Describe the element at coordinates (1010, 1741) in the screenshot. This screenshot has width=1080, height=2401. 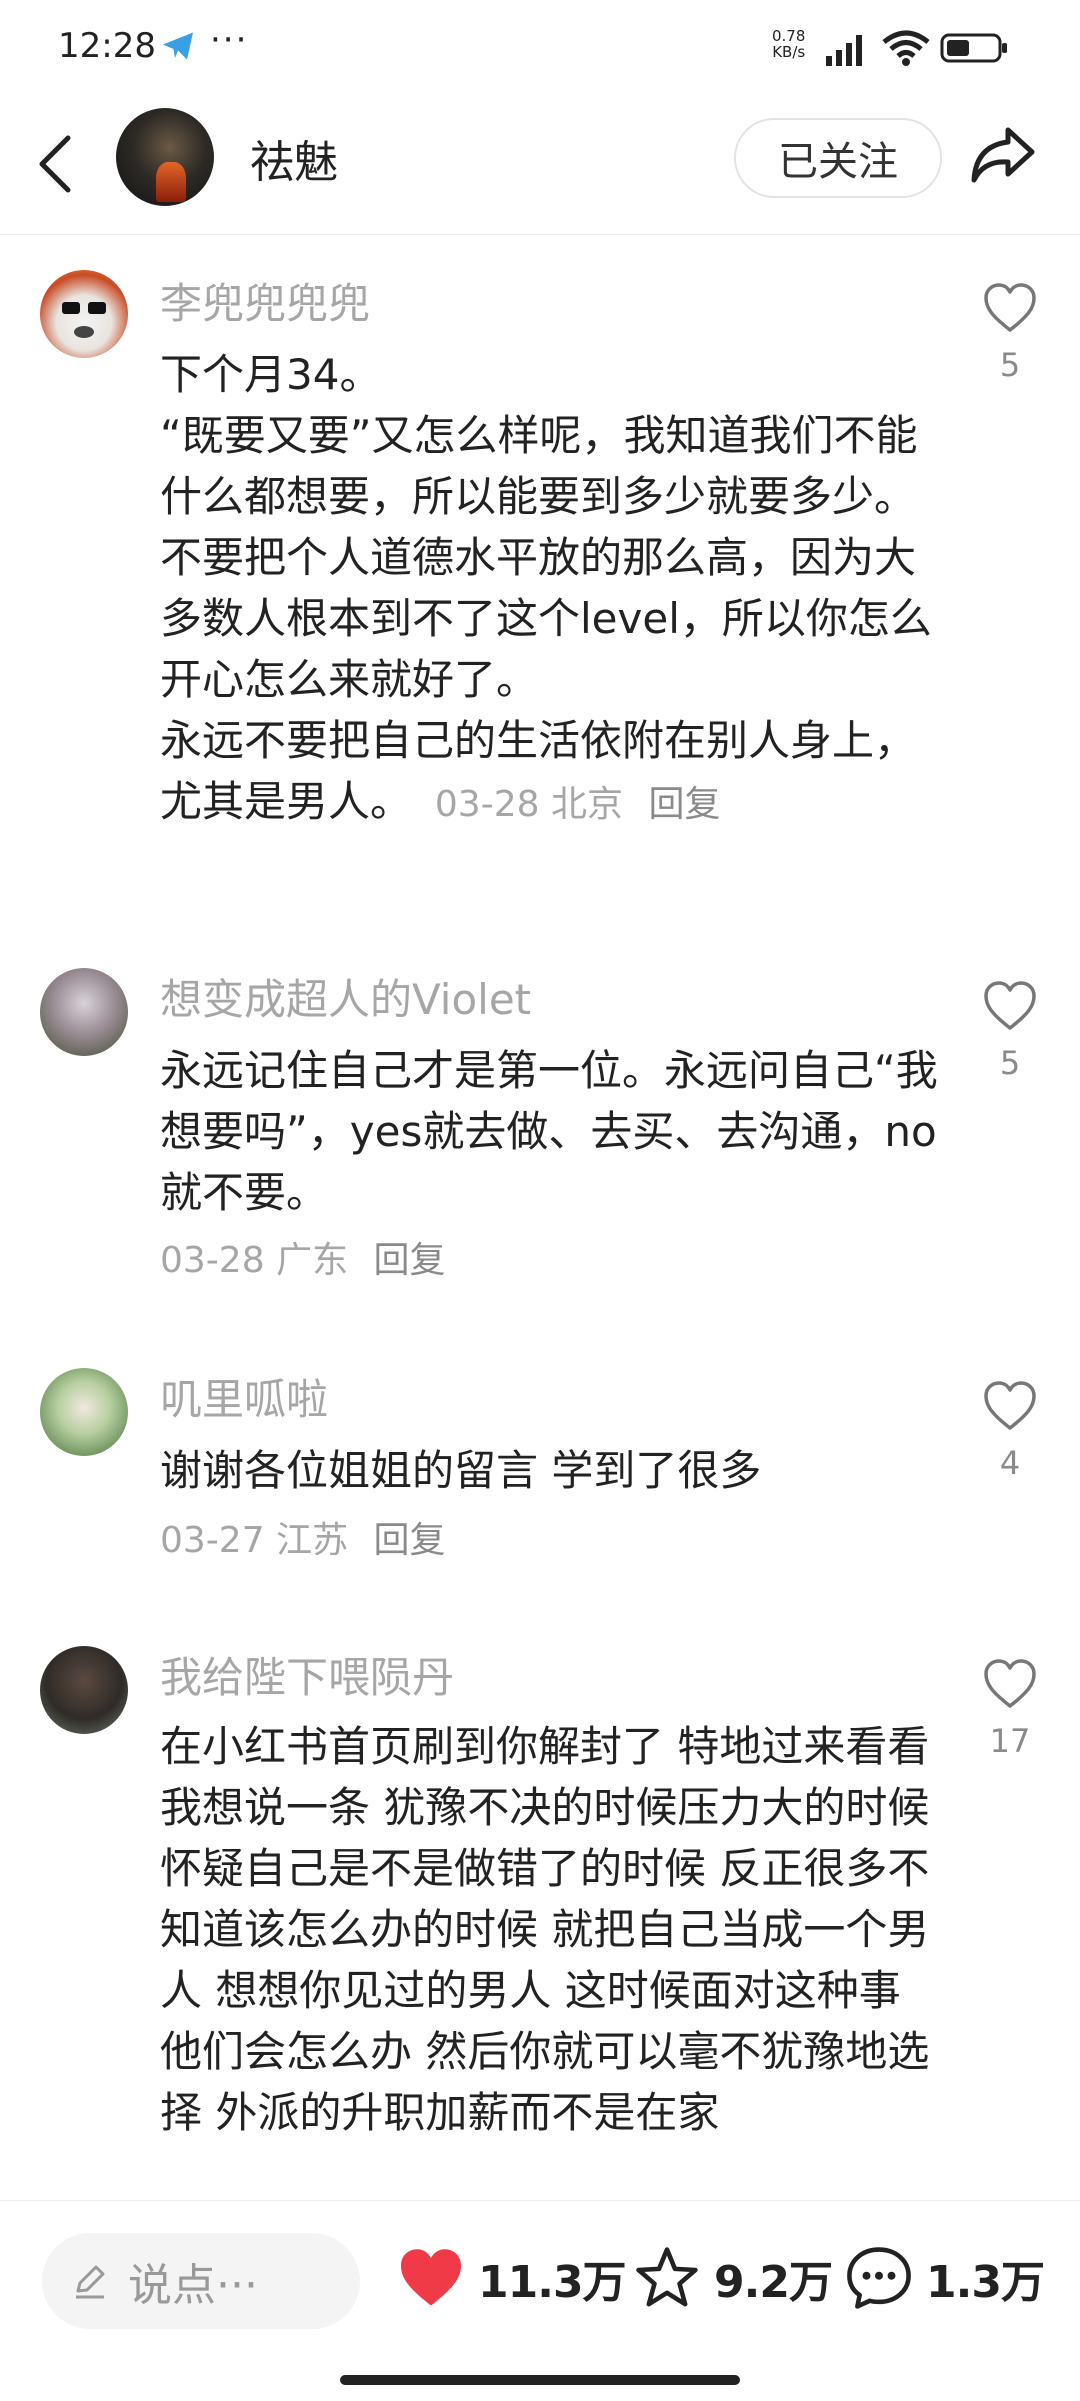
I see `like-count: 17` at that location.